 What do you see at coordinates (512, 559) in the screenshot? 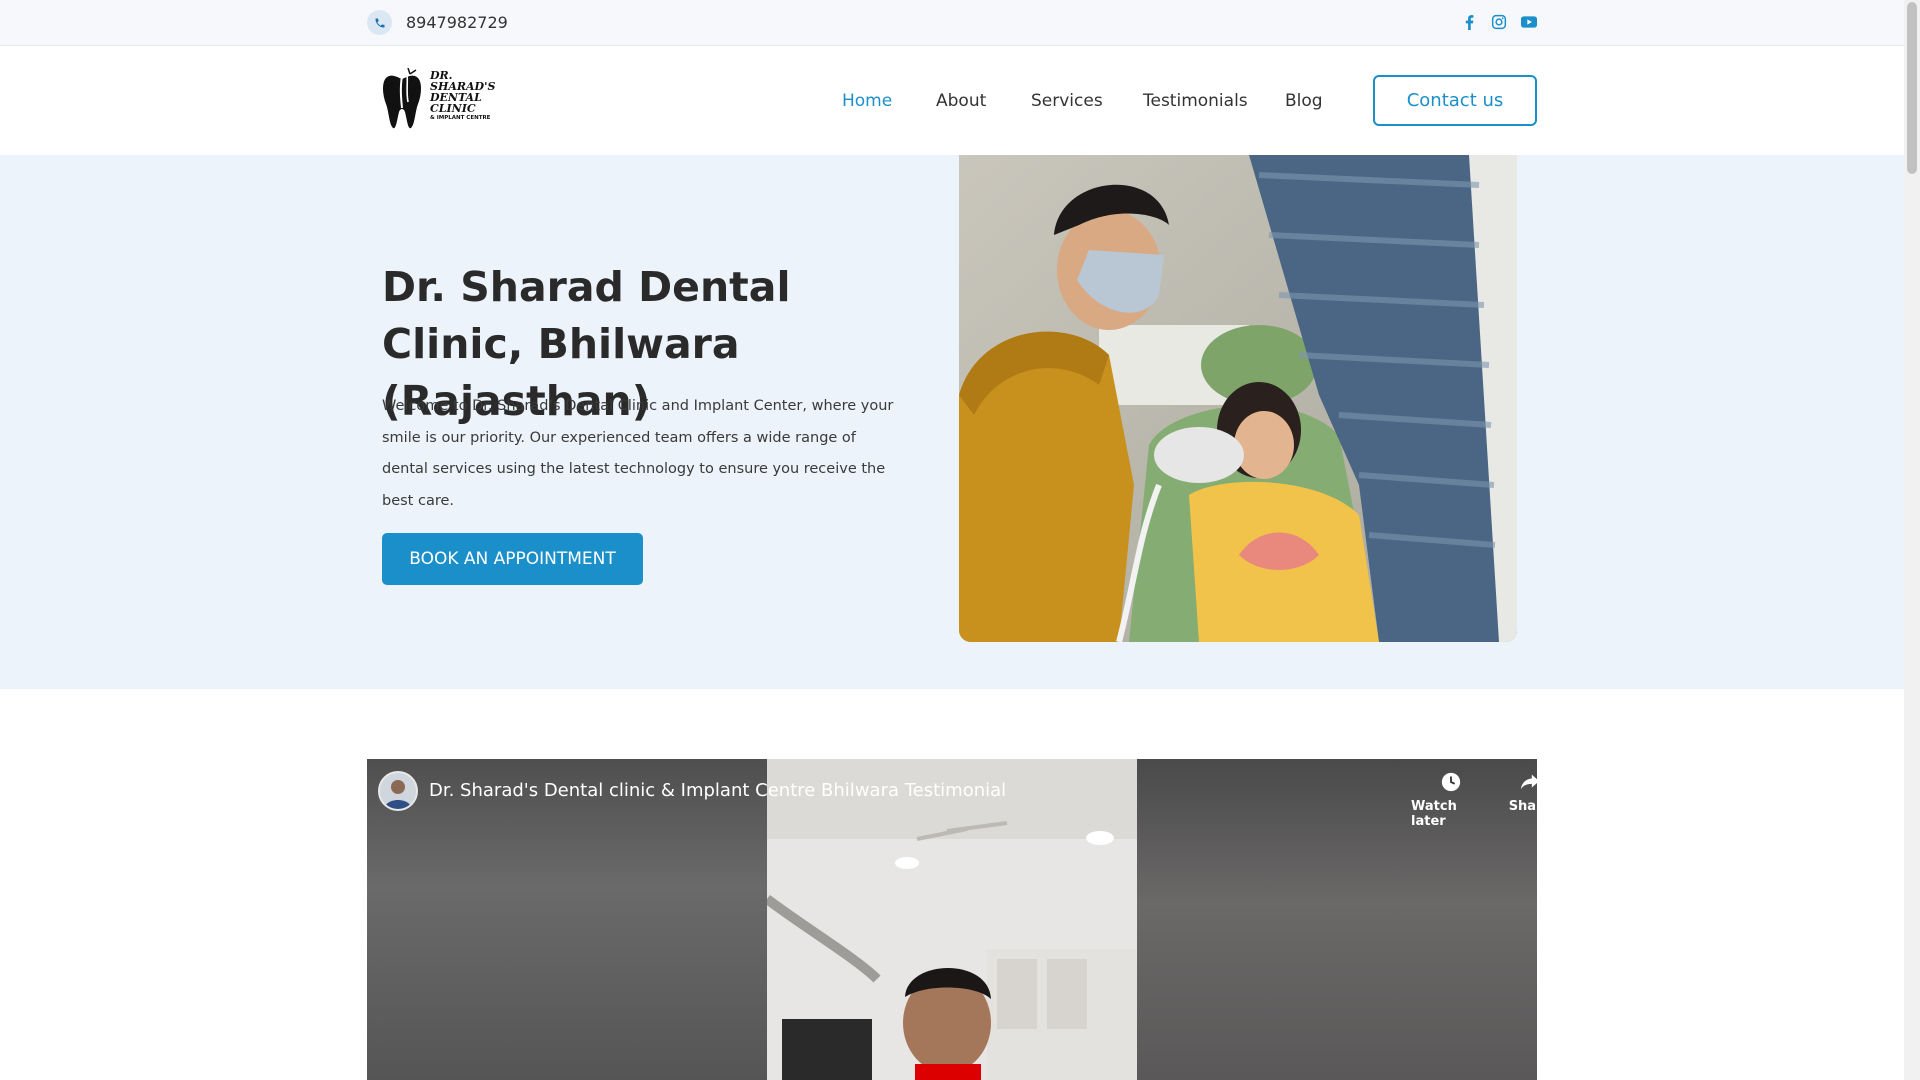
I see `book-appointment-button: BOOK AN APPOINTMENT` at bounding box center [512, 559].